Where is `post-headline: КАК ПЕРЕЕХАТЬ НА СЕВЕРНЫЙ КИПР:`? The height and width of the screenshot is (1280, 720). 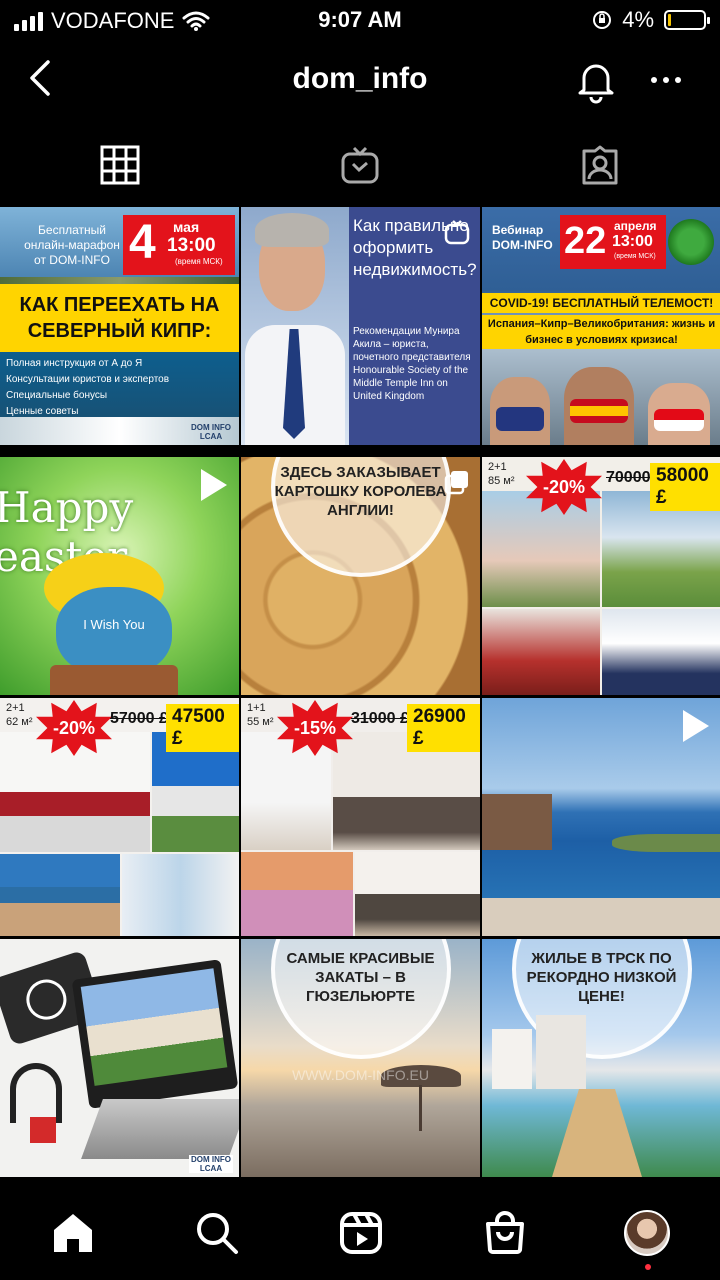 post-headline: КАК ПЕРЕЕХАТЬ НА СЕВЕРНЫЙ КИПР: is located at coordinates (119, 318).